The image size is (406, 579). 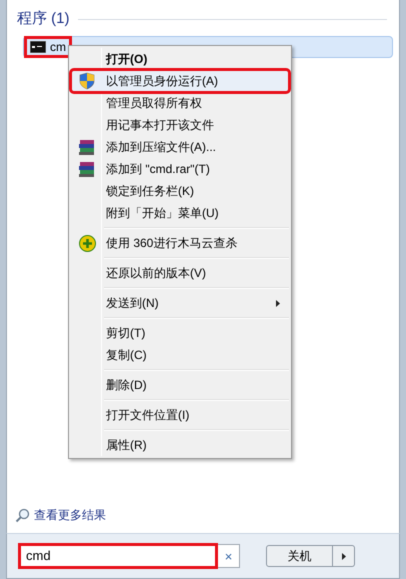 I want to click on menu-item-label: 复制(C), so click(x=126, y=355).